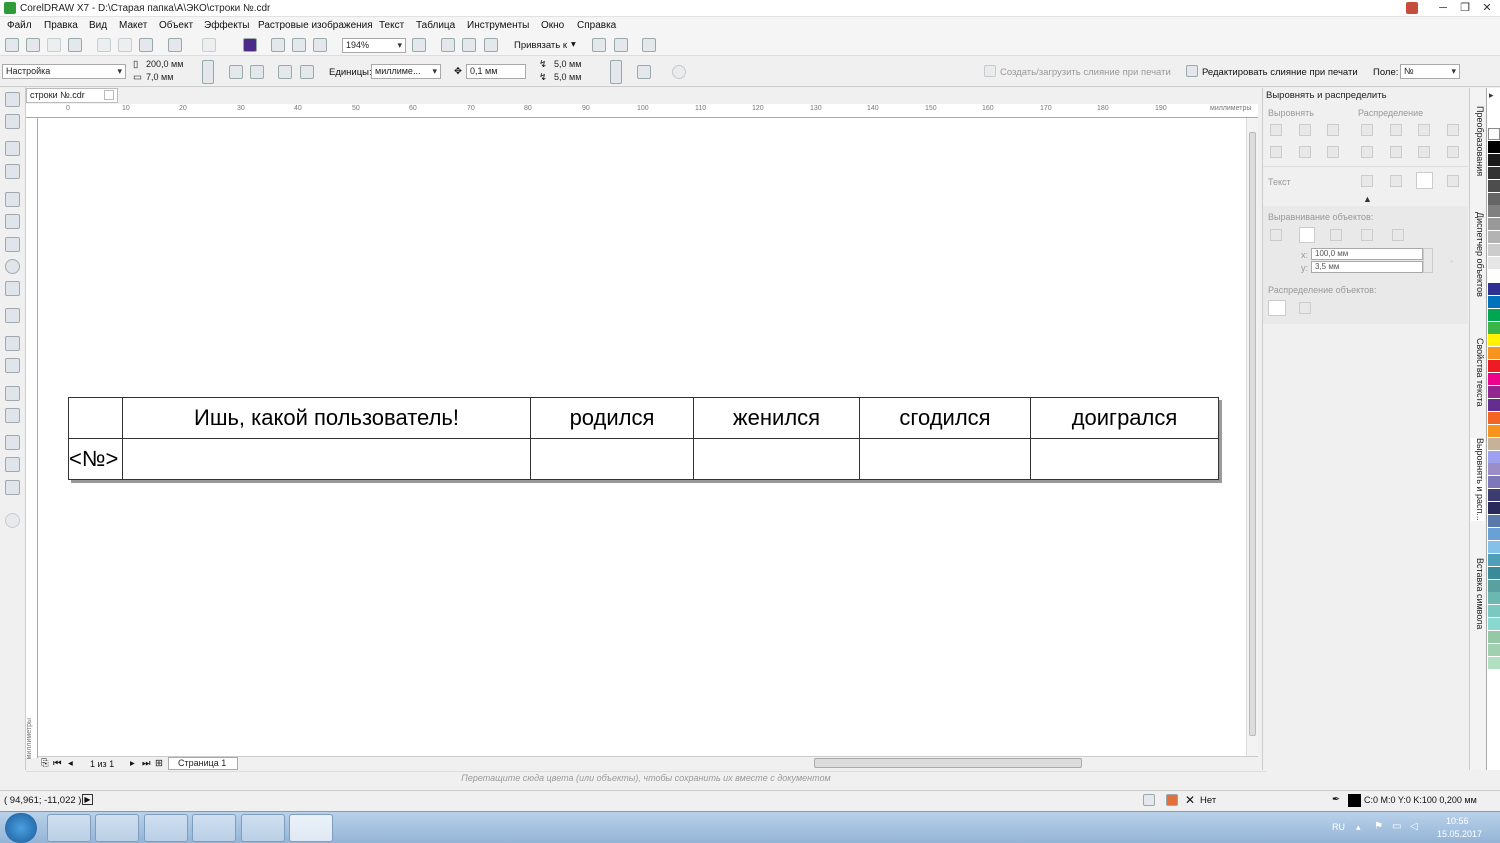 Image resolution: width=1500 pixels, height=843 pixels. Describe the element at coordinates (1457, 821) in the screenshot. I see `clock-time: 10:56` at that location.